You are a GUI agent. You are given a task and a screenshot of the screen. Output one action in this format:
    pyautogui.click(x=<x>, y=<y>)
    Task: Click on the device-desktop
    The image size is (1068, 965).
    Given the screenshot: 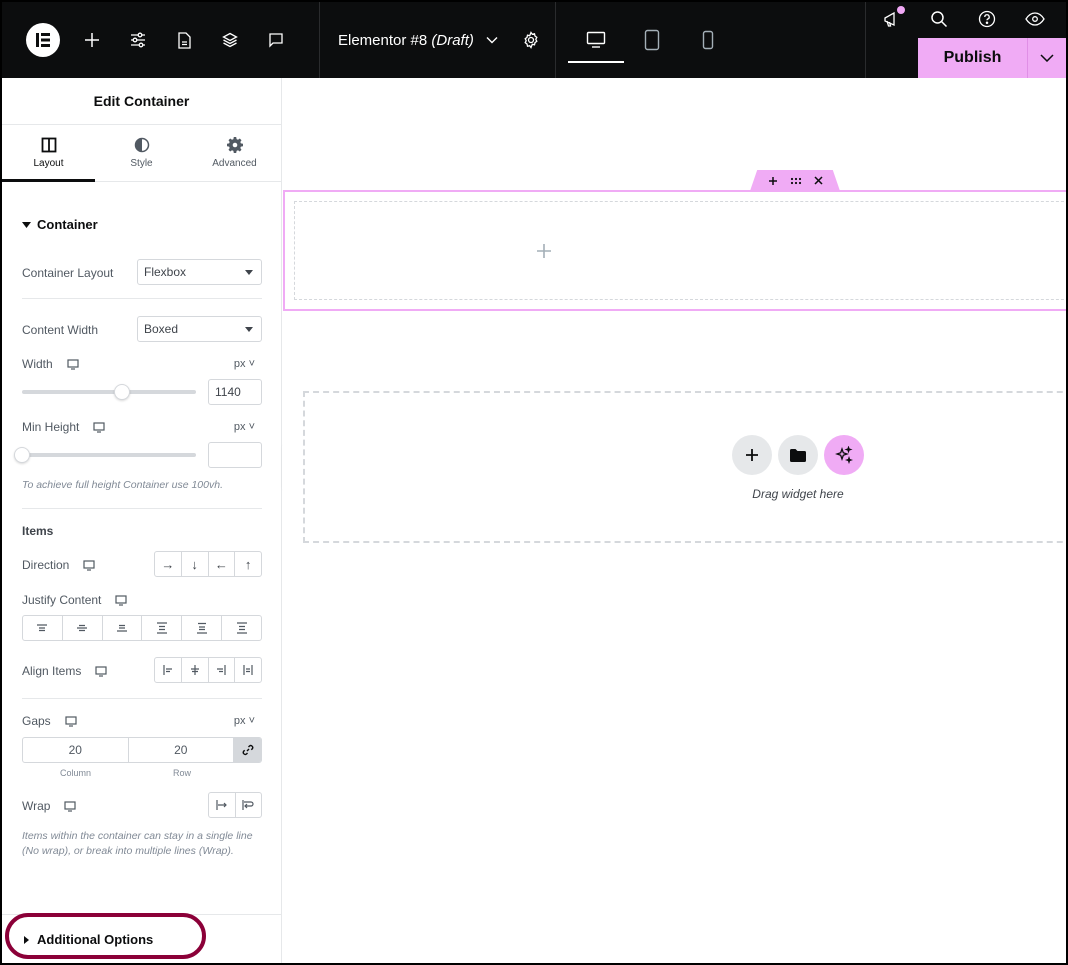 What is the action you would take?
    pyautogui.click(x=596, y=44)
    